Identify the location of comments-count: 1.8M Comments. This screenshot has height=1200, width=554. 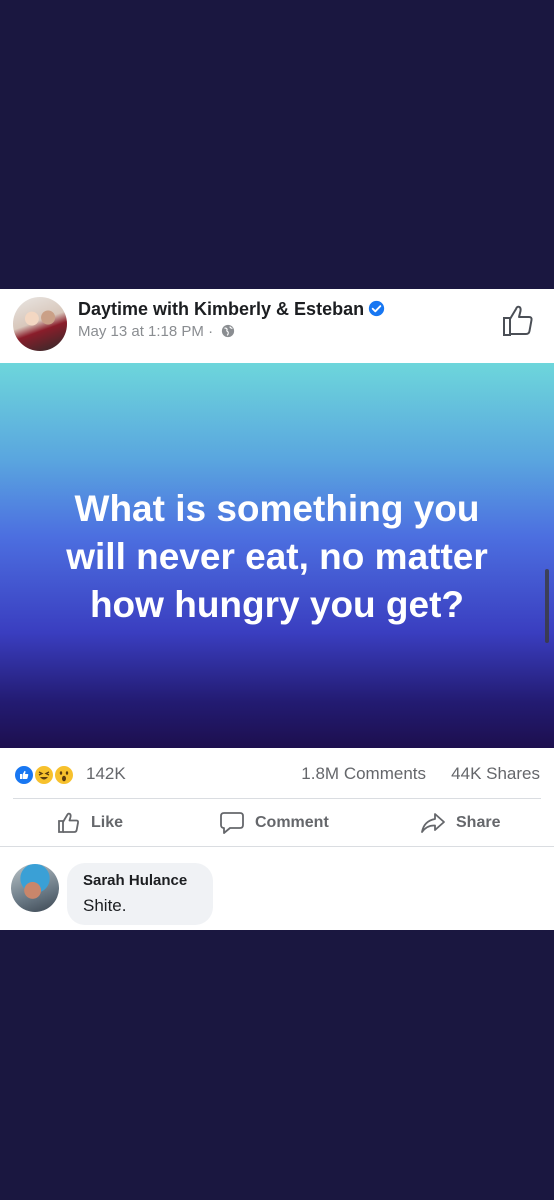
(363, 774).